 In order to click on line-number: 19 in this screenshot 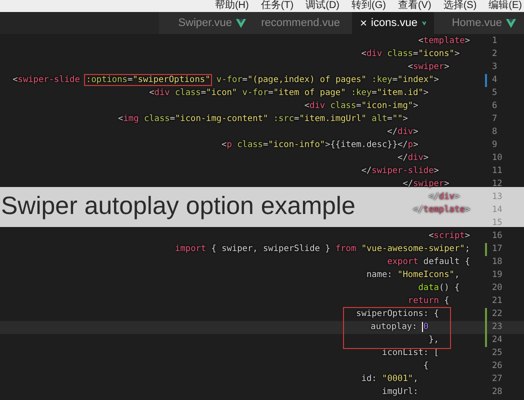, I will do `click(498, 275)`.